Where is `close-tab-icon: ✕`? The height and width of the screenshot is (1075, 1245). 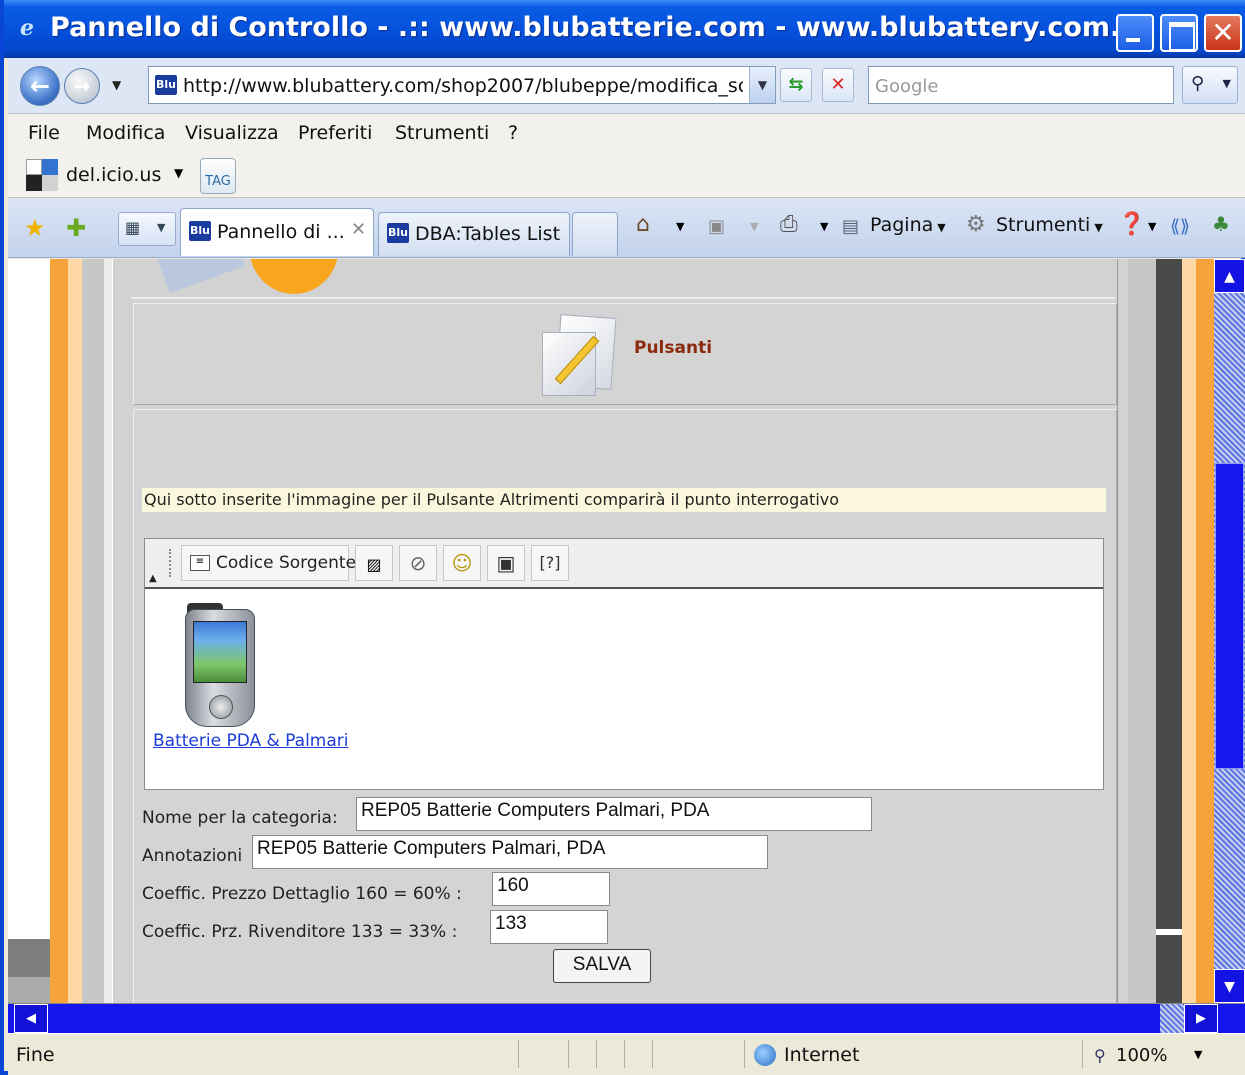
close-tab-icon: ✕ is located at coordinates (358, 229).